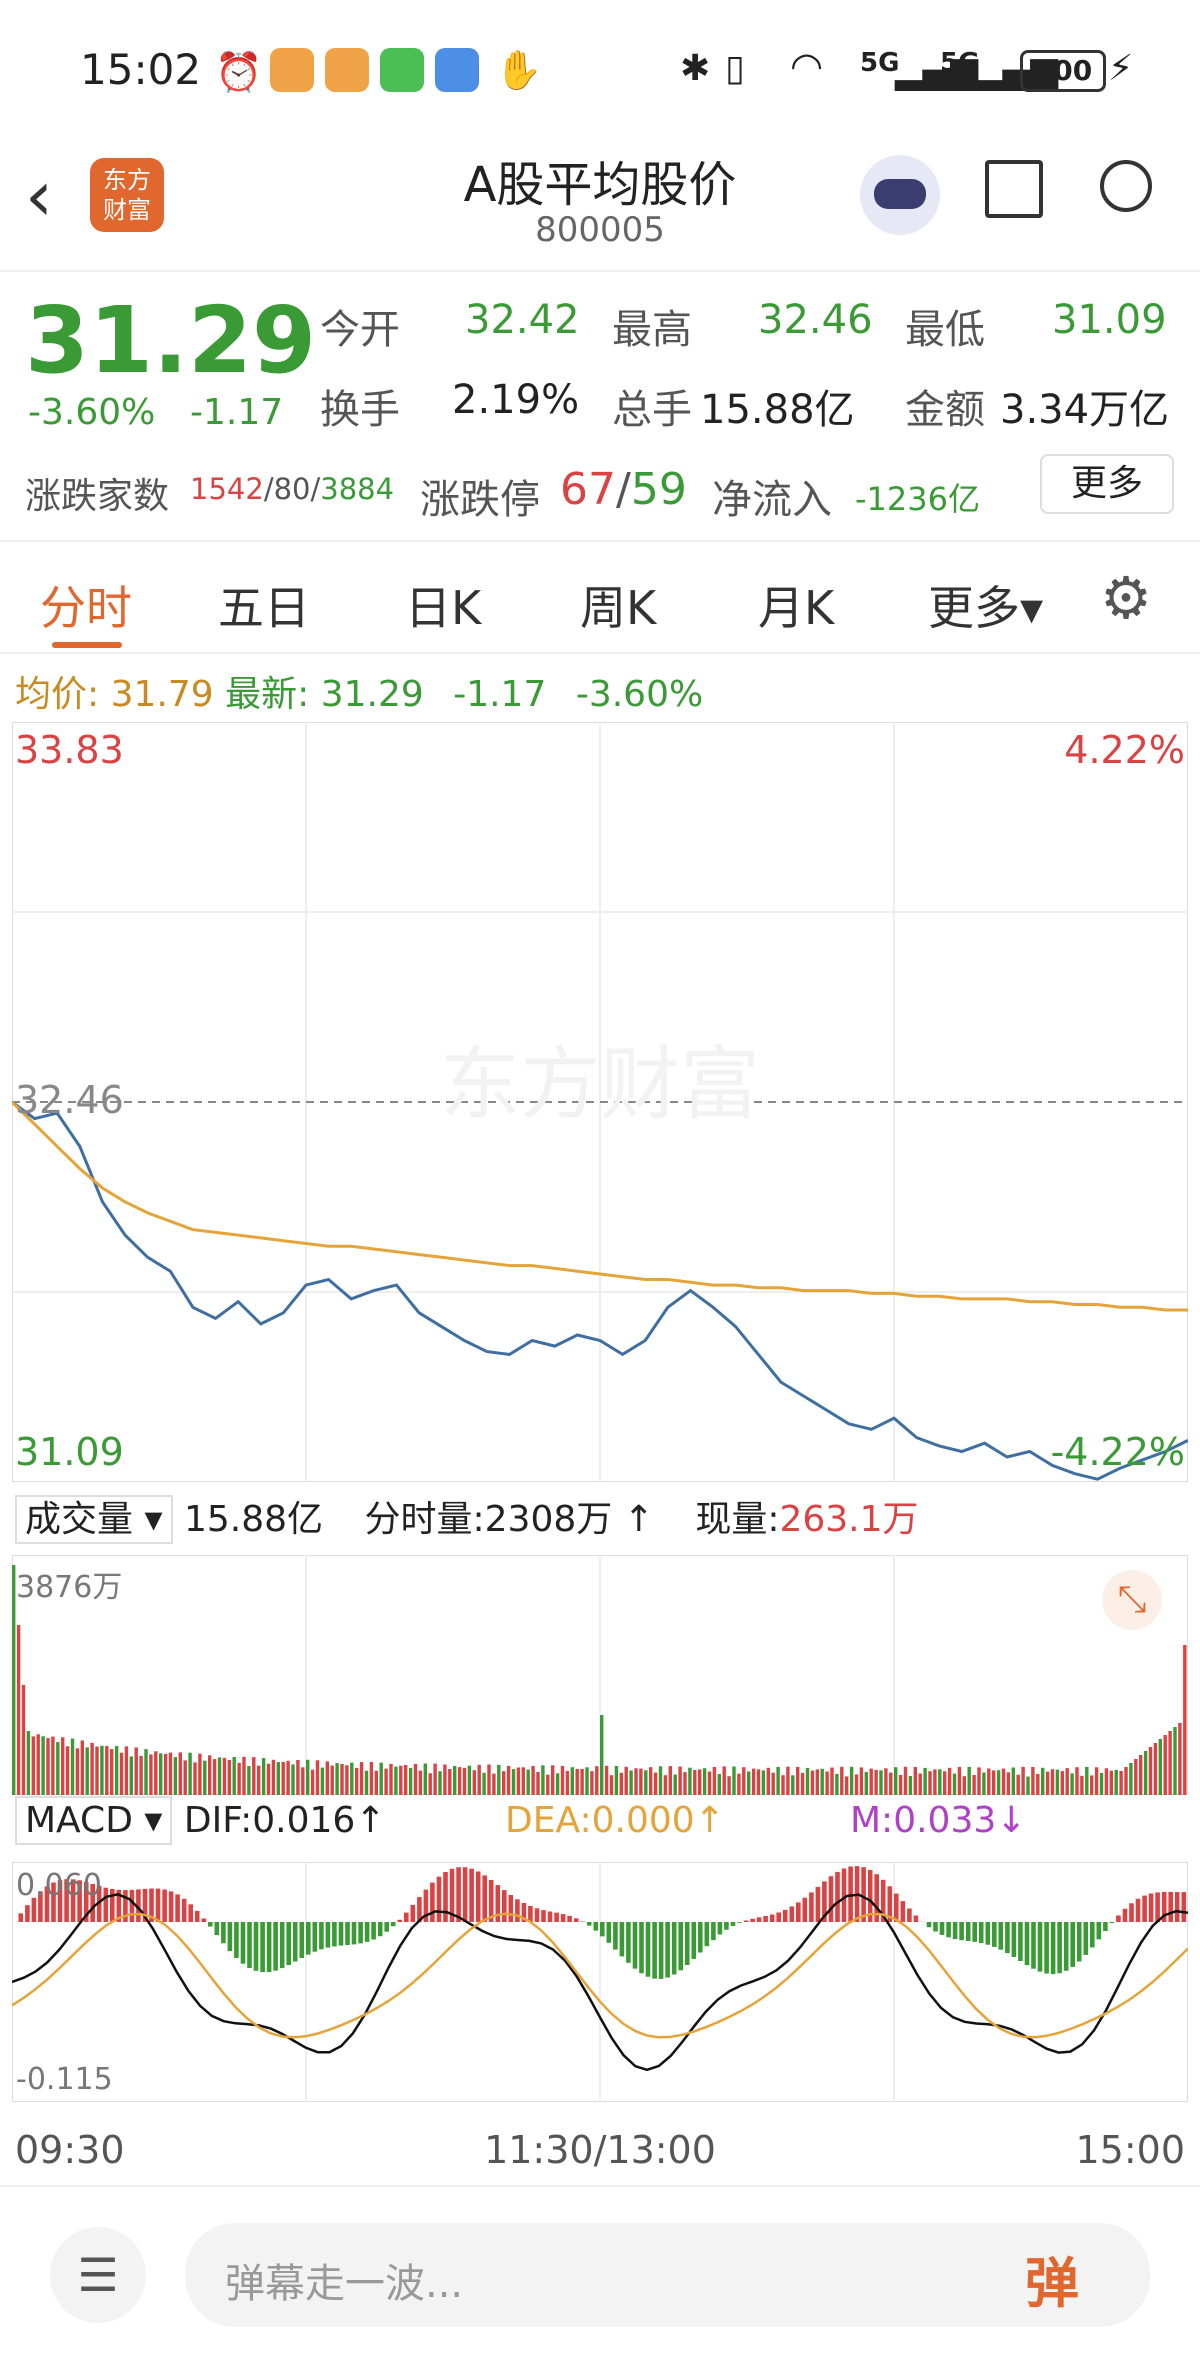  I want to click on expand-icon: ⤡, so click(1132, 1600).